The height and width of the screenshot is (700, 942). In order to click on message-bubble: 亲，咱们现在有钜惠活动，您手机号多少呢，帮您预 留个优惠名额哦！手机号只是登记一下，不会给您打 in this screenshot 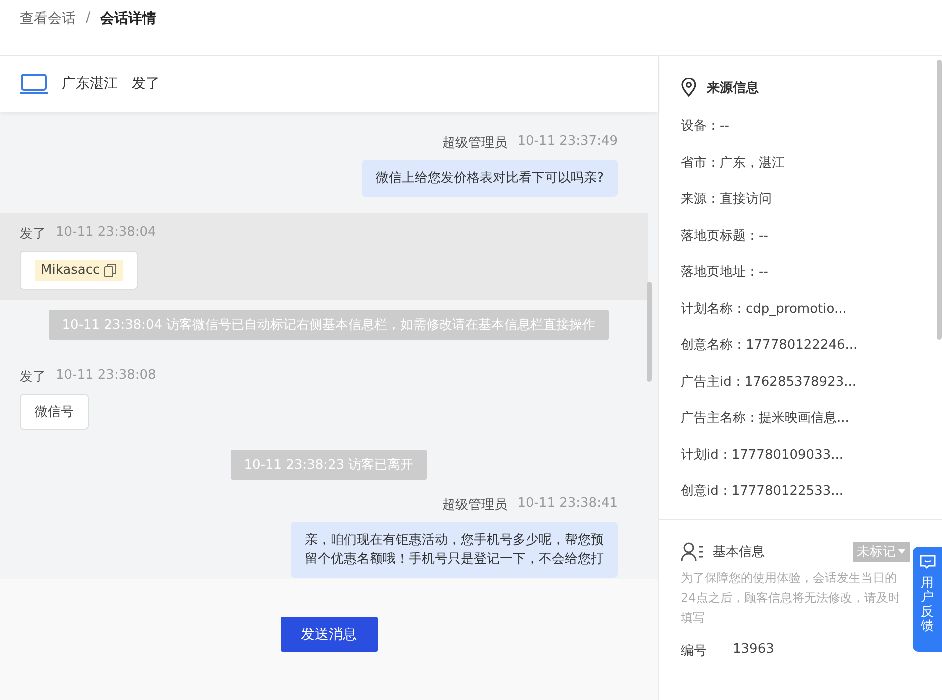, I will do `click(454, 550)`.